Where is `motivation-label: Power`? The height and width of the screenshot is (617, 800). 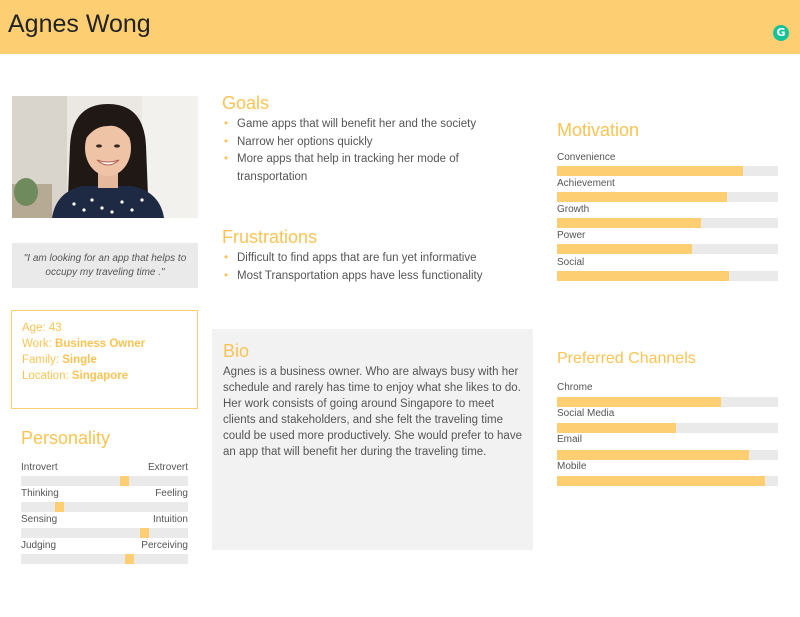
motivation-label: Power is located at coordinates (571, 235).